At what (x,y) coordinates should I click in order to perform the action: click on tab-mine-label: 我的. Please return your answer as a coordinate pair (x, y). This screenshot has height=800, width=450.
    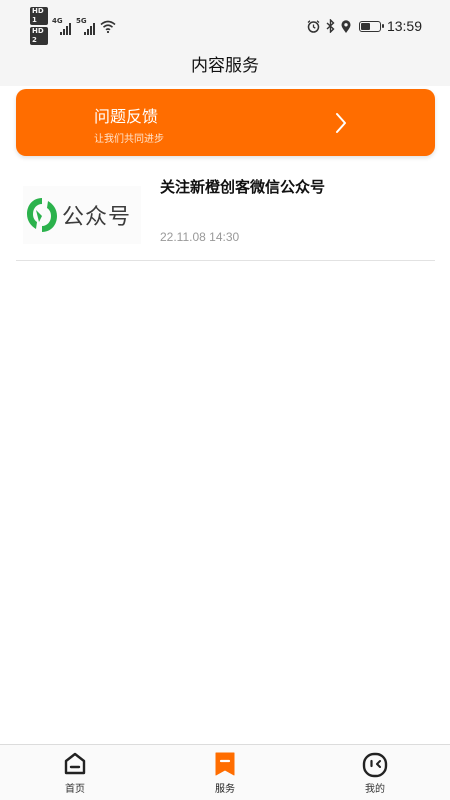
    Looking at the image, I should click on (375, 789).